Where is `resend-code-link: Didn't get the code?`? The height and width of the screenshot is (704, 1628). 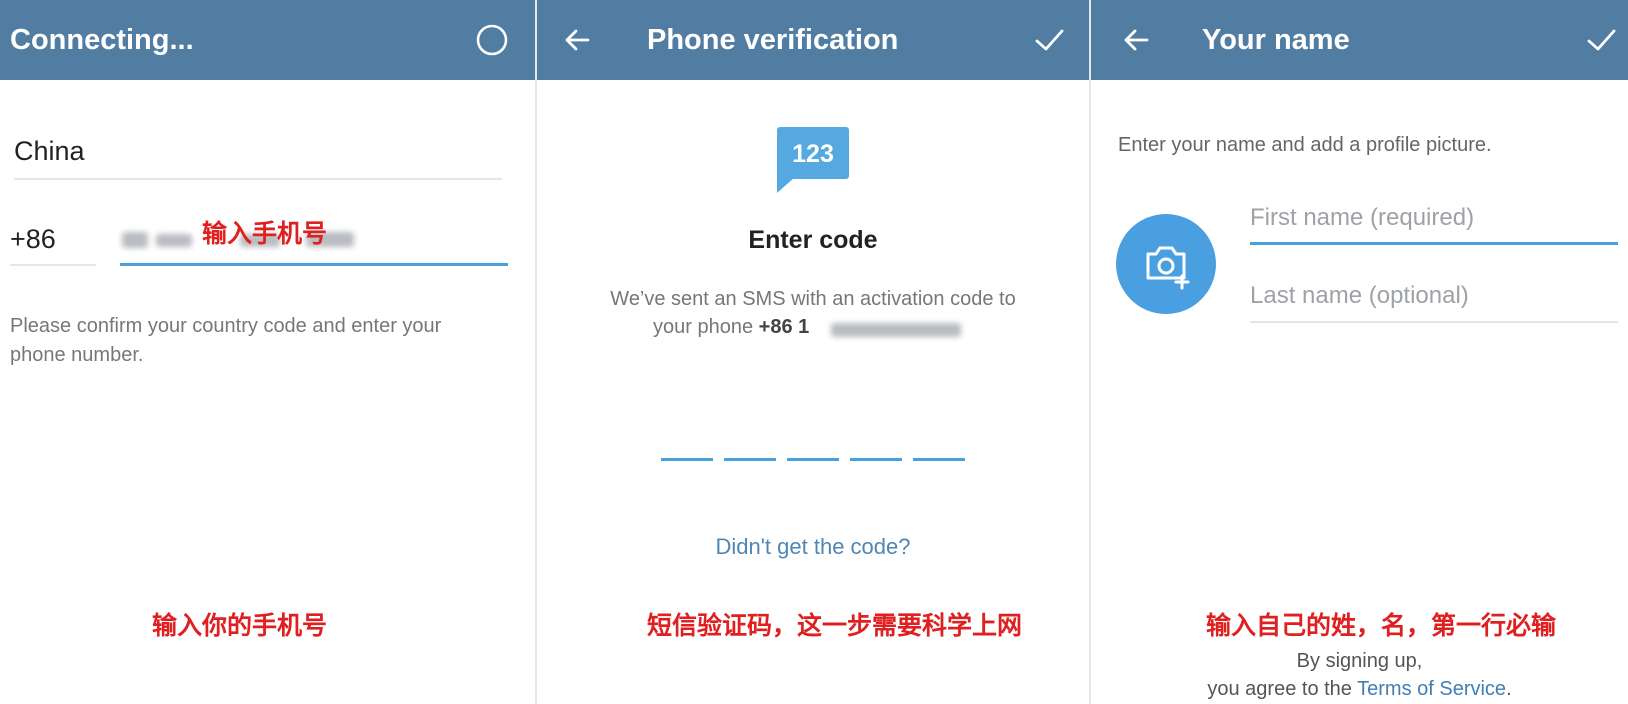
resend-code-link: Didn't get the code? is located at coordinates (813, 547).